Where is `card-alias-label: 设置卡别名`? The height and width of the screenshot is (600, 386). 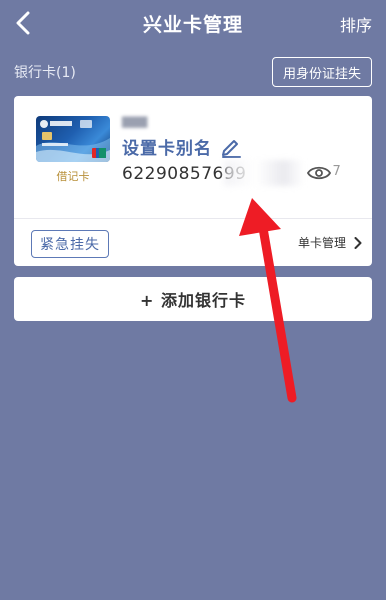 card-alias-label: 设置卡别名 is located at coordinates (167, 149).